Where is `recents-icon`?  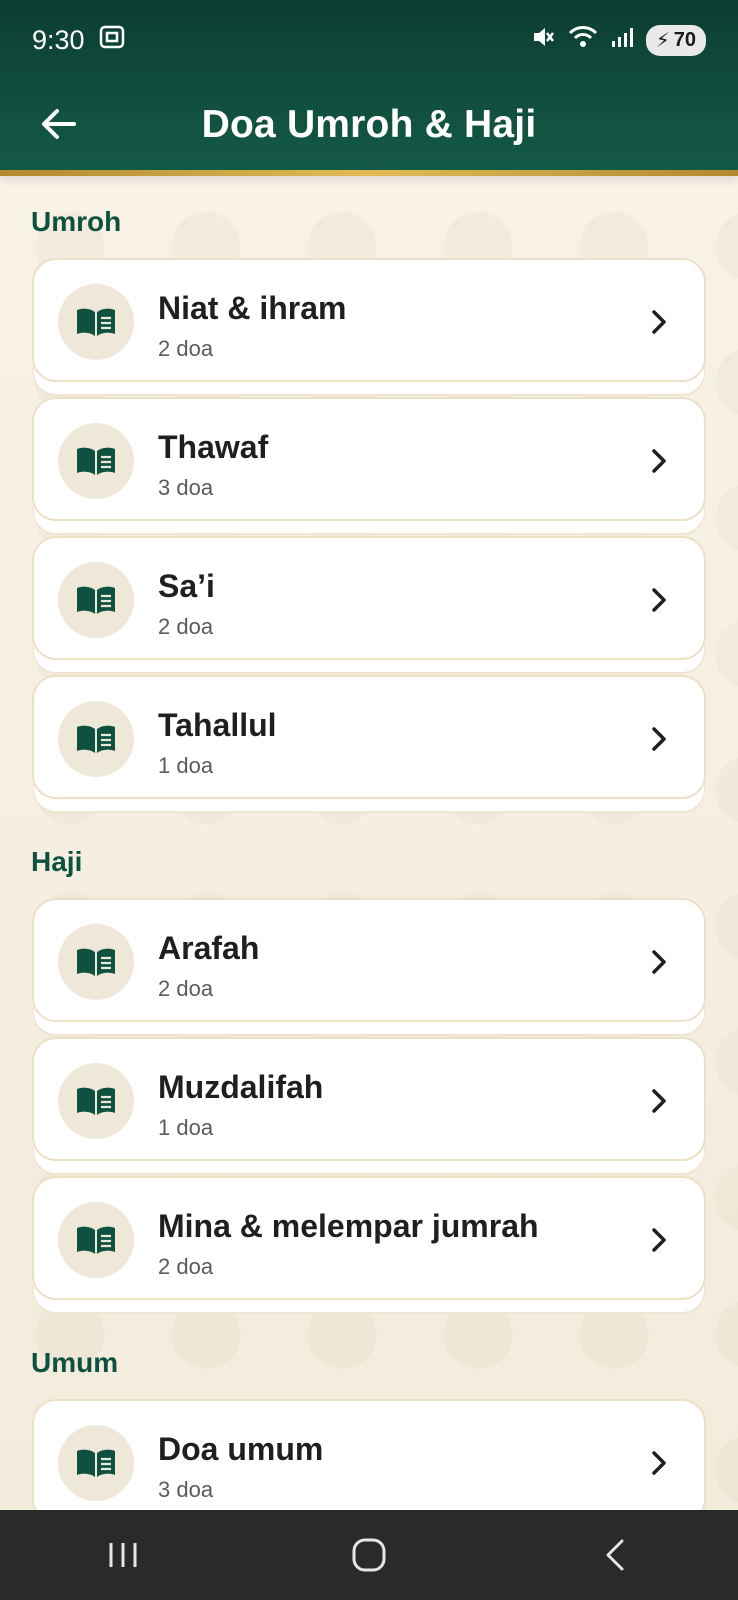 recents-icon is located at coordinates (123, 1555).